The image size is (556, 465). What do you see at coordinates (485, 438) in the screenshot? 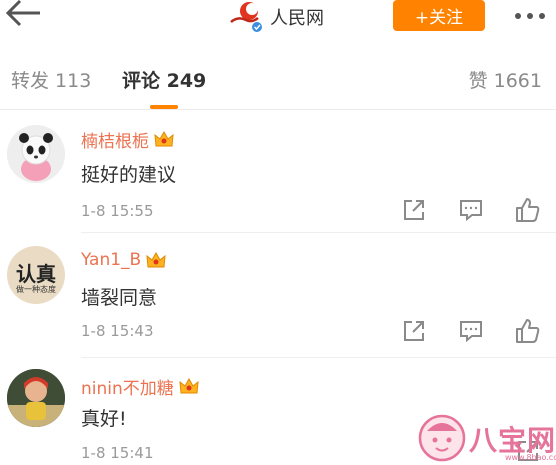
I see `watermark: 八宝网 www.8bao.com` at bounding box center [485, 438].